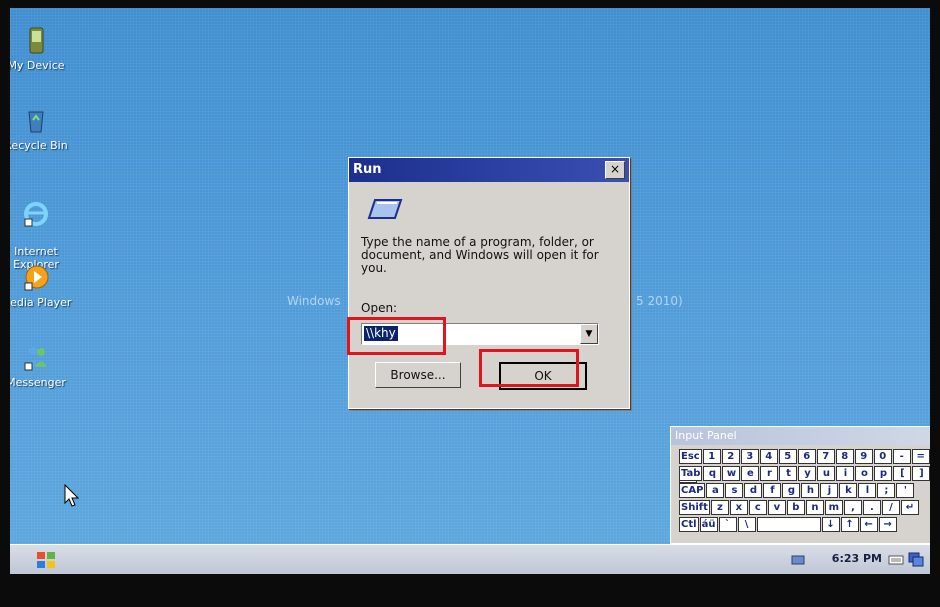 Image resolution: width=940 pixels, height=607 pixels. I want to click on desktop-icon-media-player: Media Player, so click(43, 286).